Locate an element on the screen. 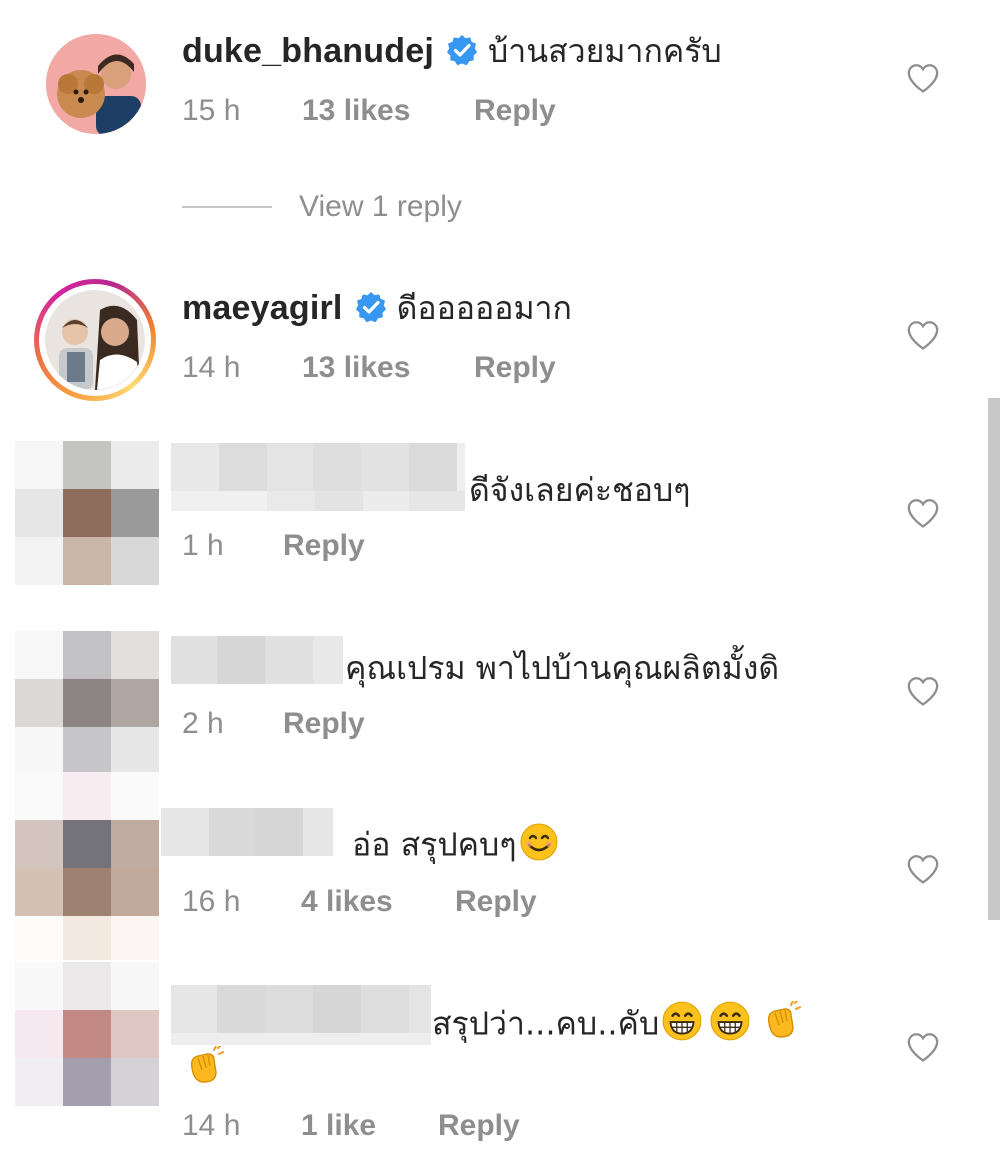 This screenshot has width=1000, height=1174. comment-username: maeyagirl is located at coordinates (262, 308).